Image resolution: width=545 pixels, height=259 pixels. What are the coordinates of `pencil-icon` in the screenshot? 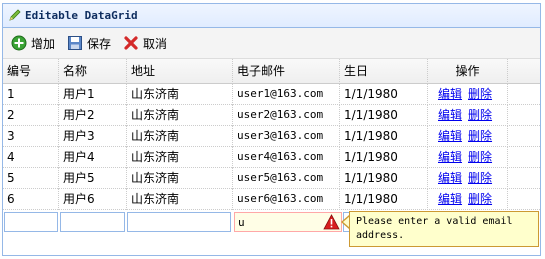 It's located at (15, 15).